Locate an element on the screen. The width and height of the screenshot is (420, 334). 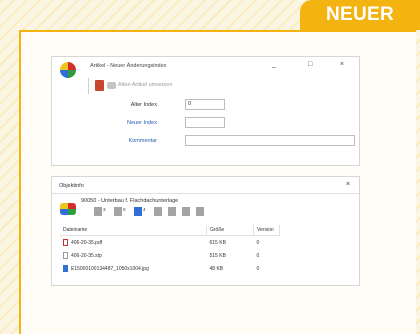
toolbar-separator is located at coordinates (88, 86).